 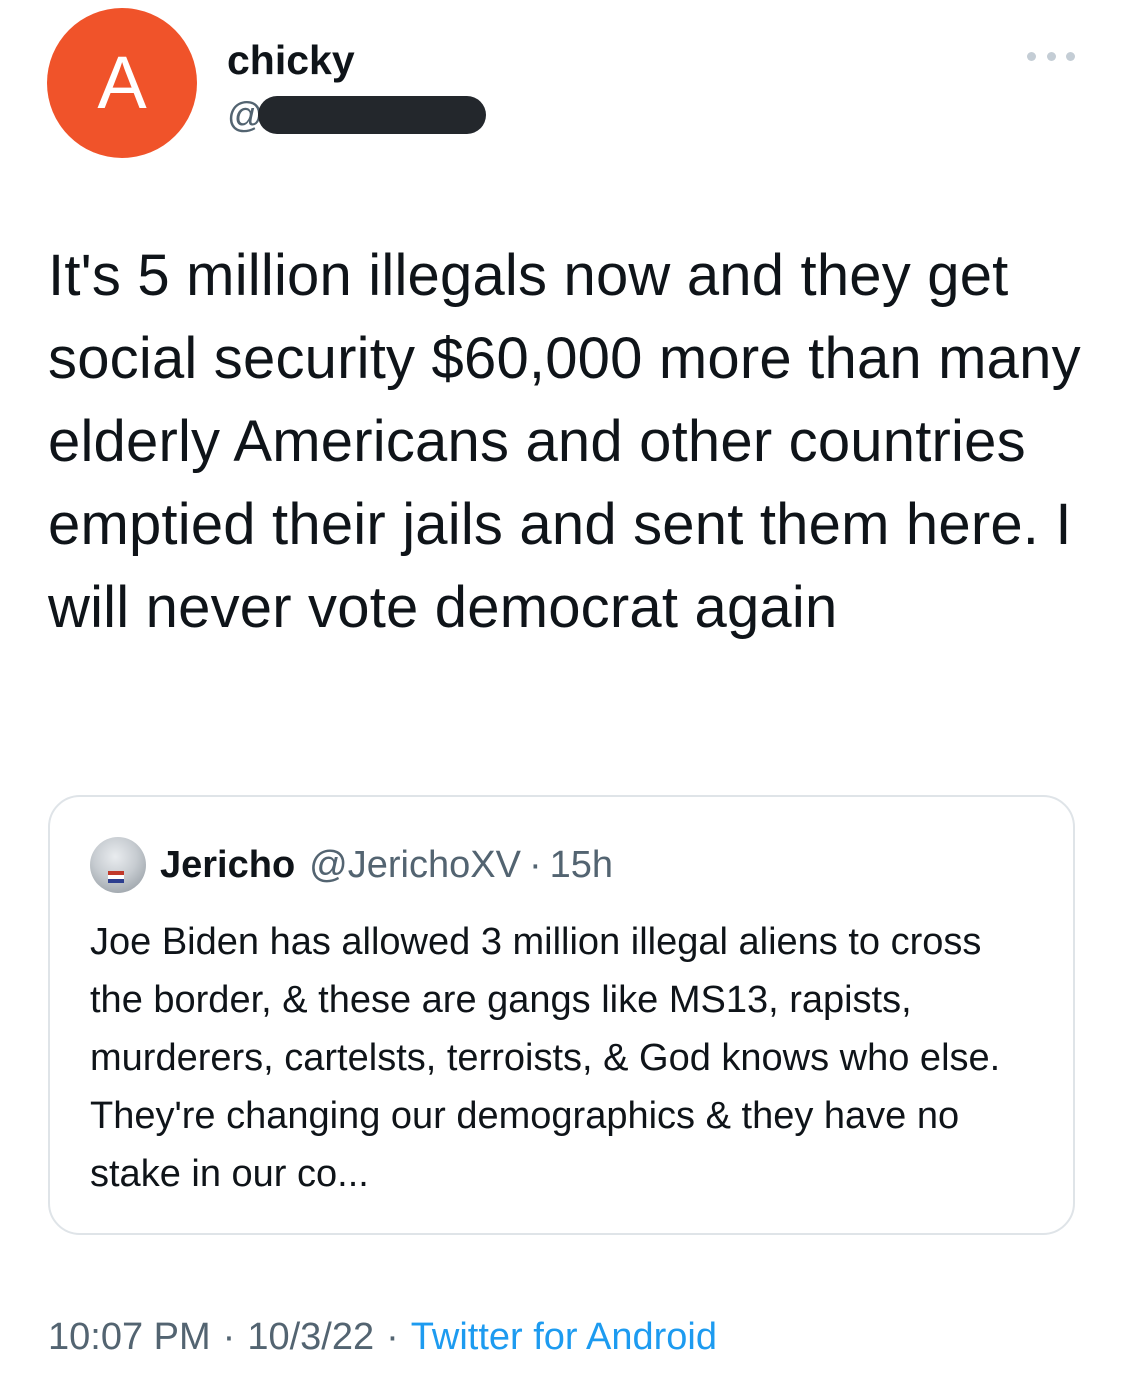 I want to click on tweet-source-link: Twitter for Android, so click(x=564, y=1337).